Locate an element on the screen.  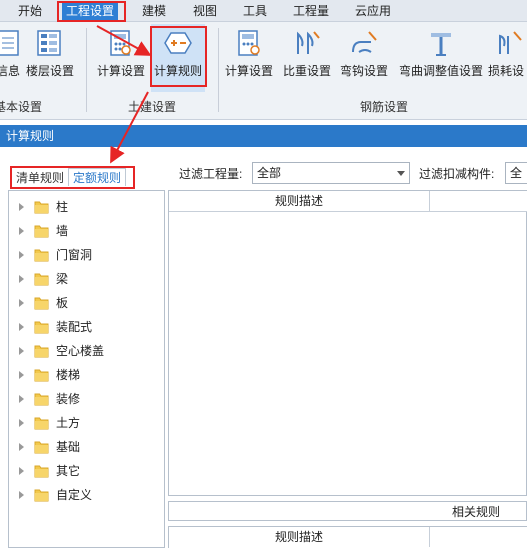
rules-grid-header: 规则描述 is located at coordinates (348, 201).